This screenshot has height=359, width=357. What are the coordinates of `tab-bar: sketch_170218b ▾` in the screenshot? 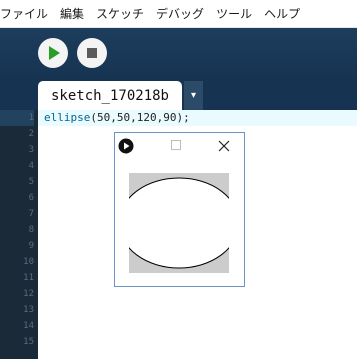 It's located at (178, 95).